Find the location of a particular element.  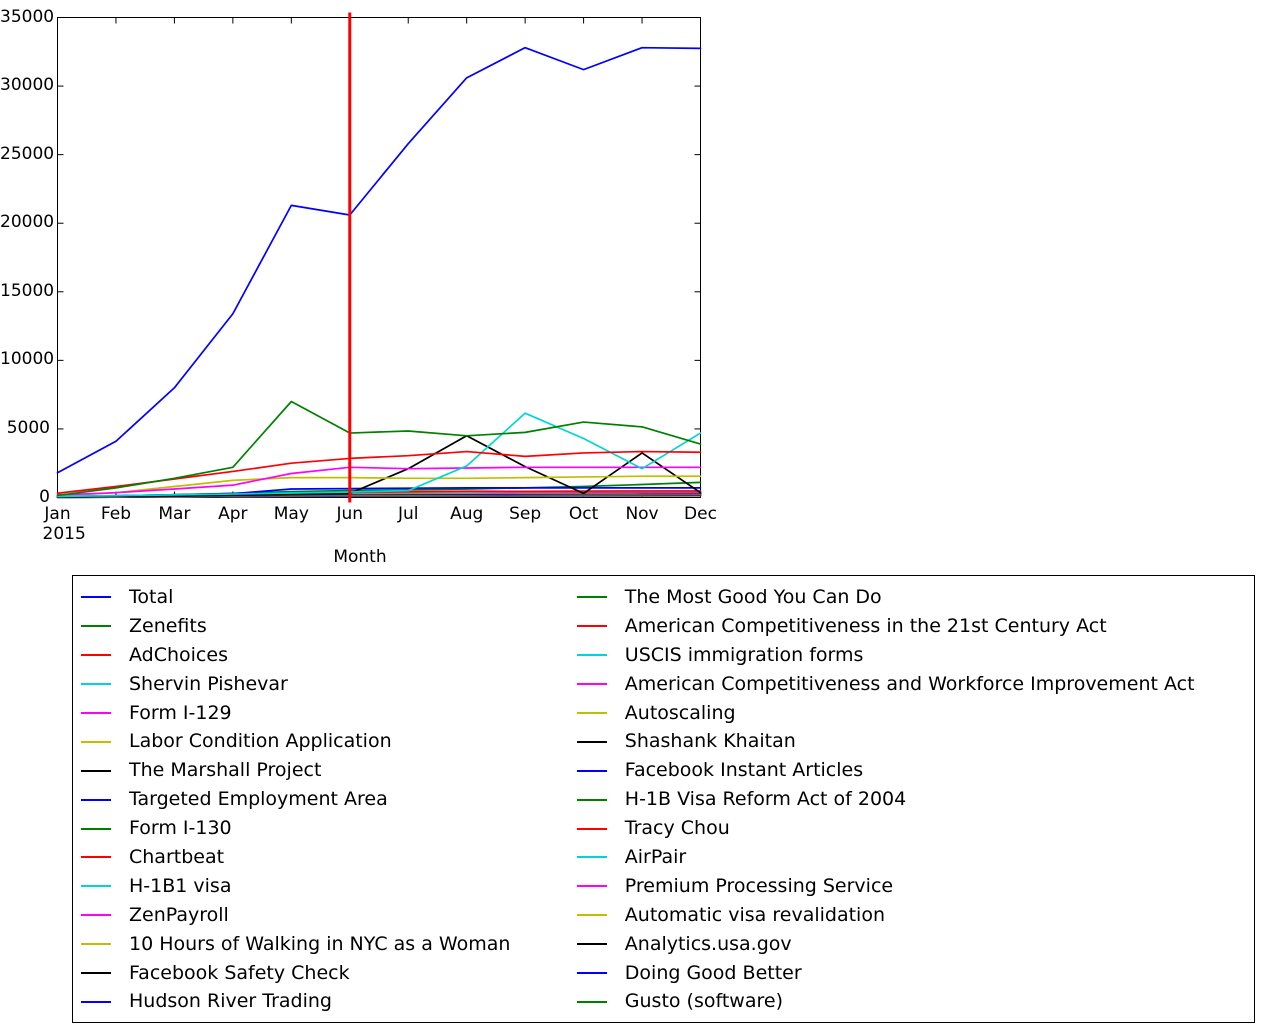

legend-item-label: Shervin Pishevar is located at coordinates (208, 683).